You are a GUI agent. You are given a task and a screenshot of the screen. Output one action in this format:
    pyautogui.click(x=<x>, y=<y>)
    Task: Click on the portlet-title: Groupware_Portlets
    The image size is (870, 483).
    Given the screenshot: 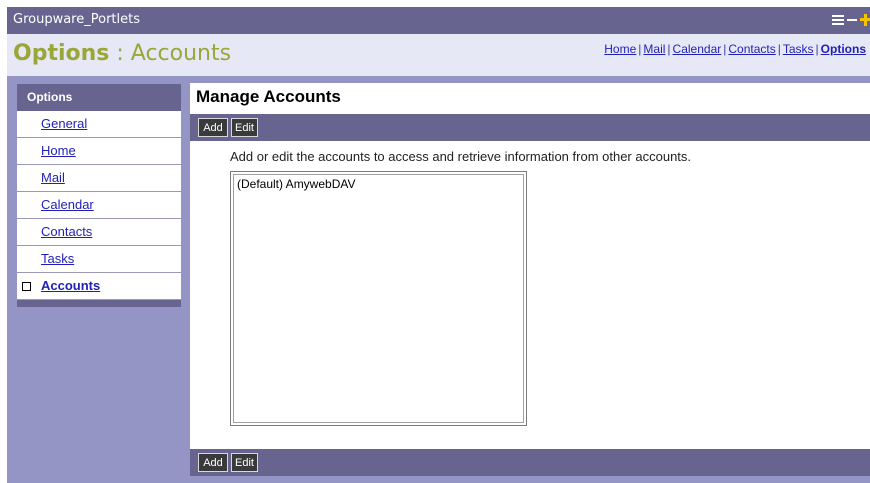 What is the action you would take?
    pyautogui.click(x=76, y=19)
    